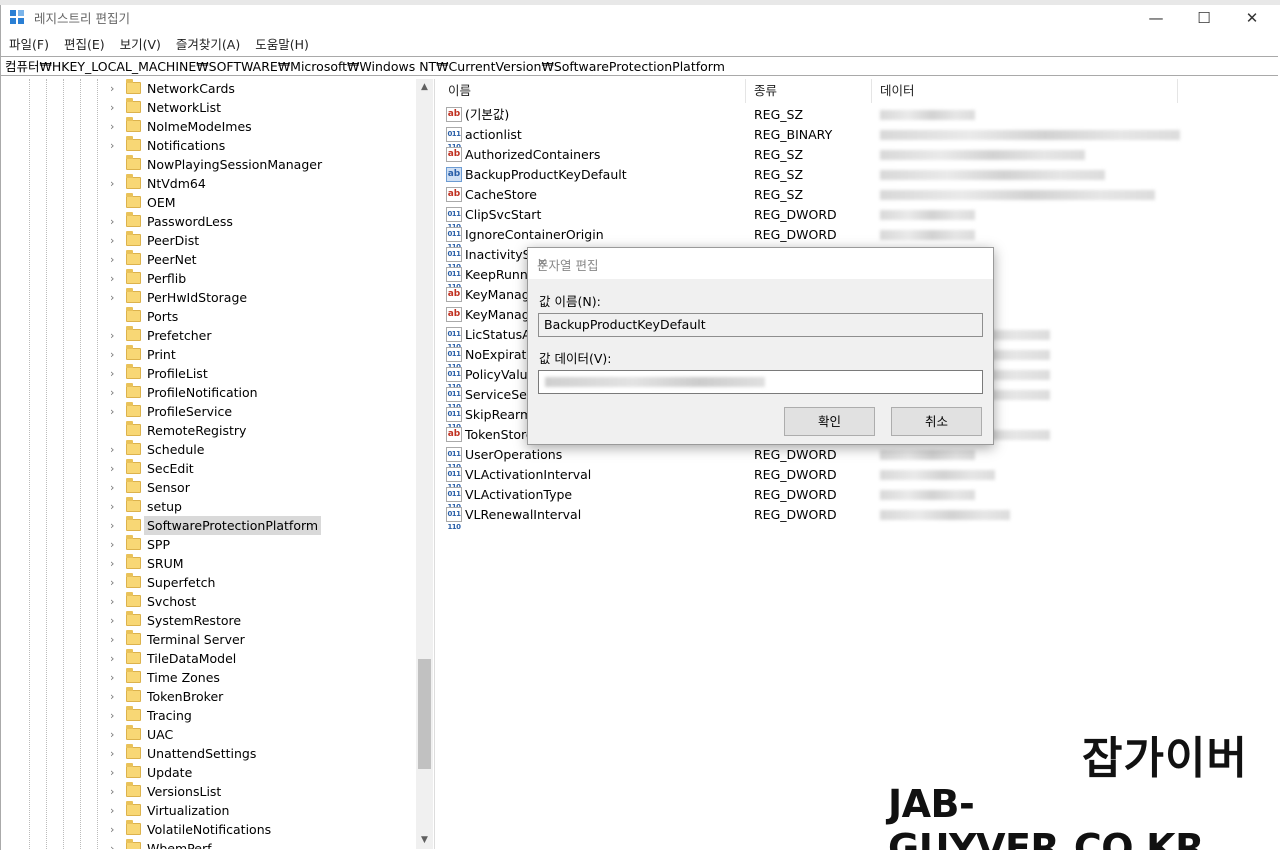 The image size is (1280, 850). Describe the element at coordinates (210, 259) in the screenshot. I see `tree-item: › PeerNet` at that location.